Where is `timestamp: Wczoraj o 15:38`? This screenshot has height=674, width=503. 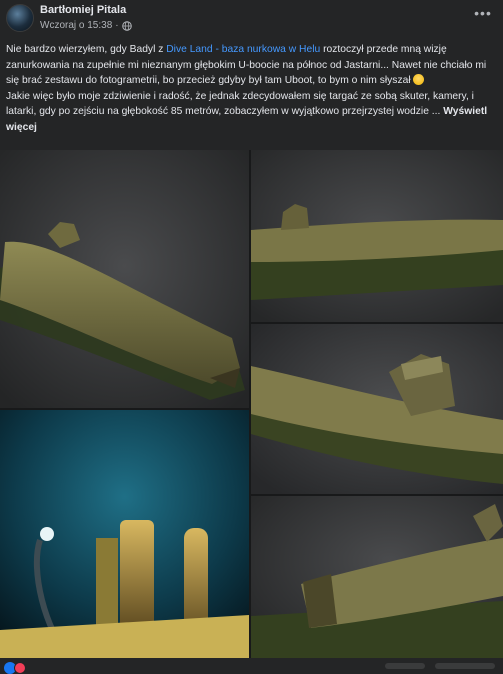
timestamp: Wczoraj o 15:38 is located at coordinates (76, 25).